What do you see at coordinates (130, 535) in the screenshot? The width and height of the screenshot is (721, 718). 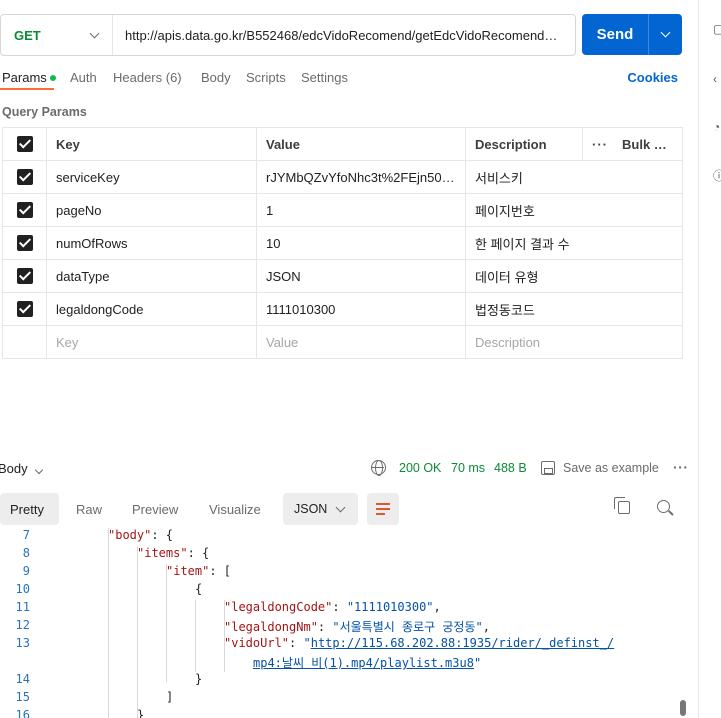 I see `json-key: "body"` at bounding box center [130, 535].